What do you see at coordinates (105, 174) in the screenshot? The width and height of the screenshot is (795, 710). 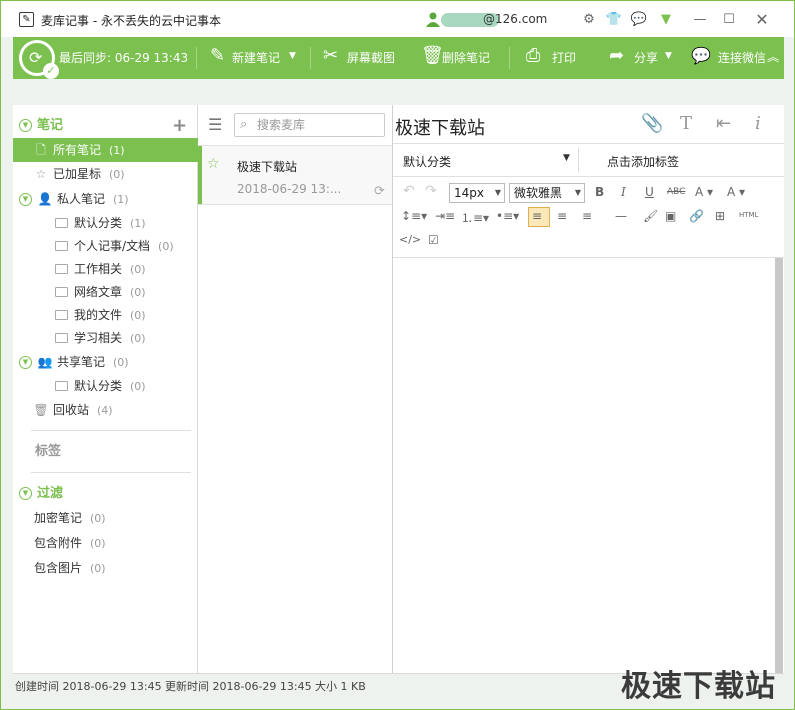 I see `sidebar-item-starred: ☆ 已加星标 (0)` at bounding box center [105, 174].